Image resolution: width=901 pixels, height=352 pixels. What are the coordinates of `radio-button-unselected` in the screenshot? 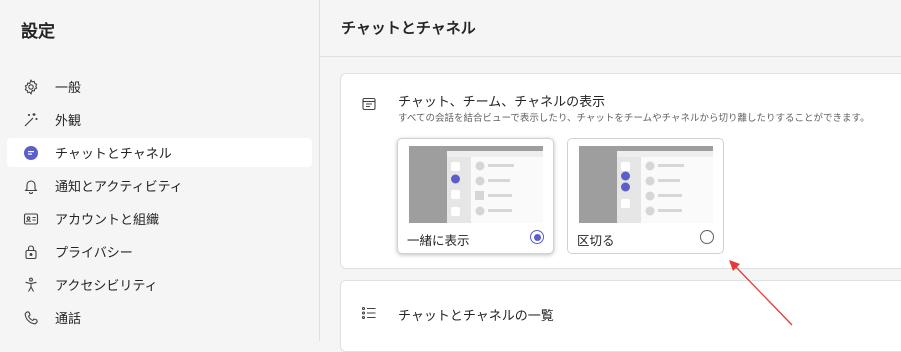 It's located at (707, 237).